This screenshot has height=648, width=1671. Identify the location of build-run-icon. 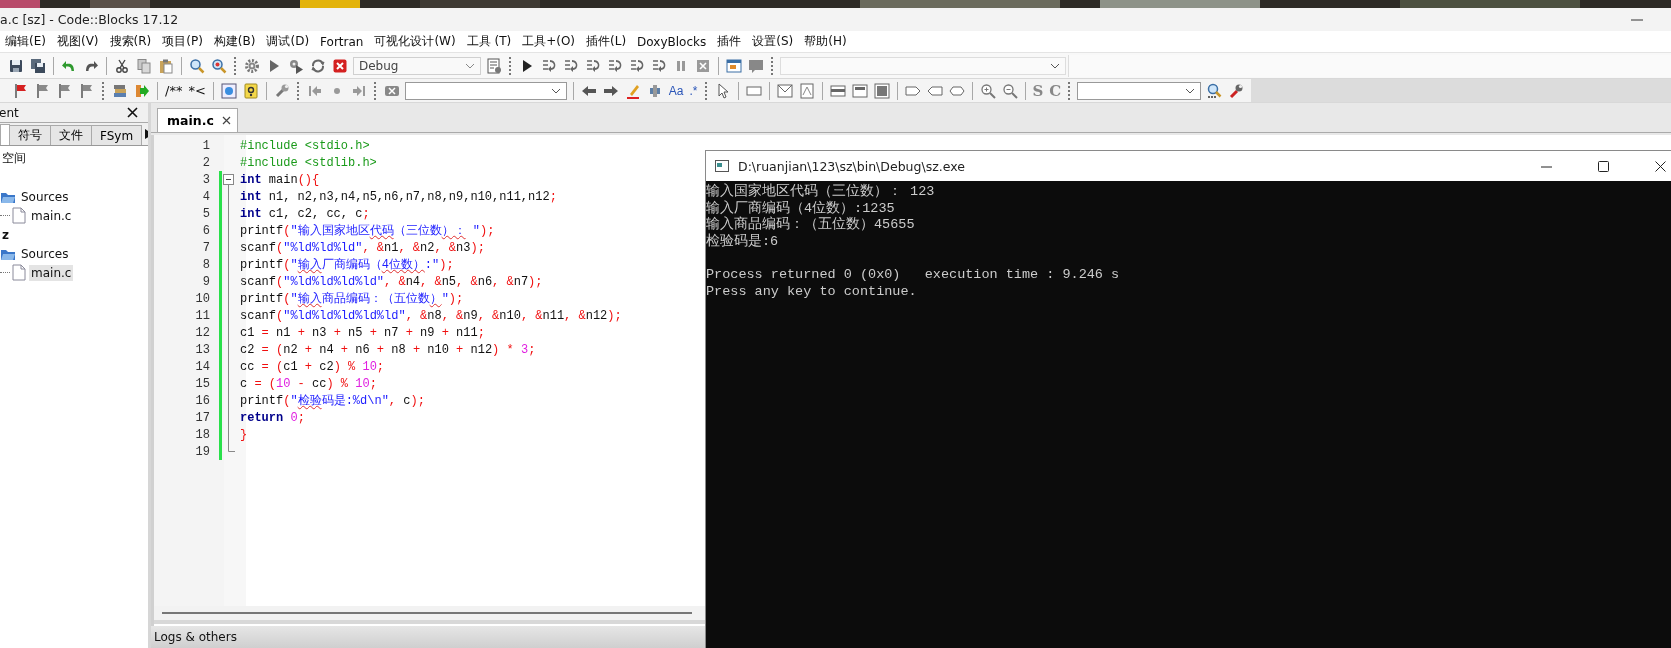
(296, 65).